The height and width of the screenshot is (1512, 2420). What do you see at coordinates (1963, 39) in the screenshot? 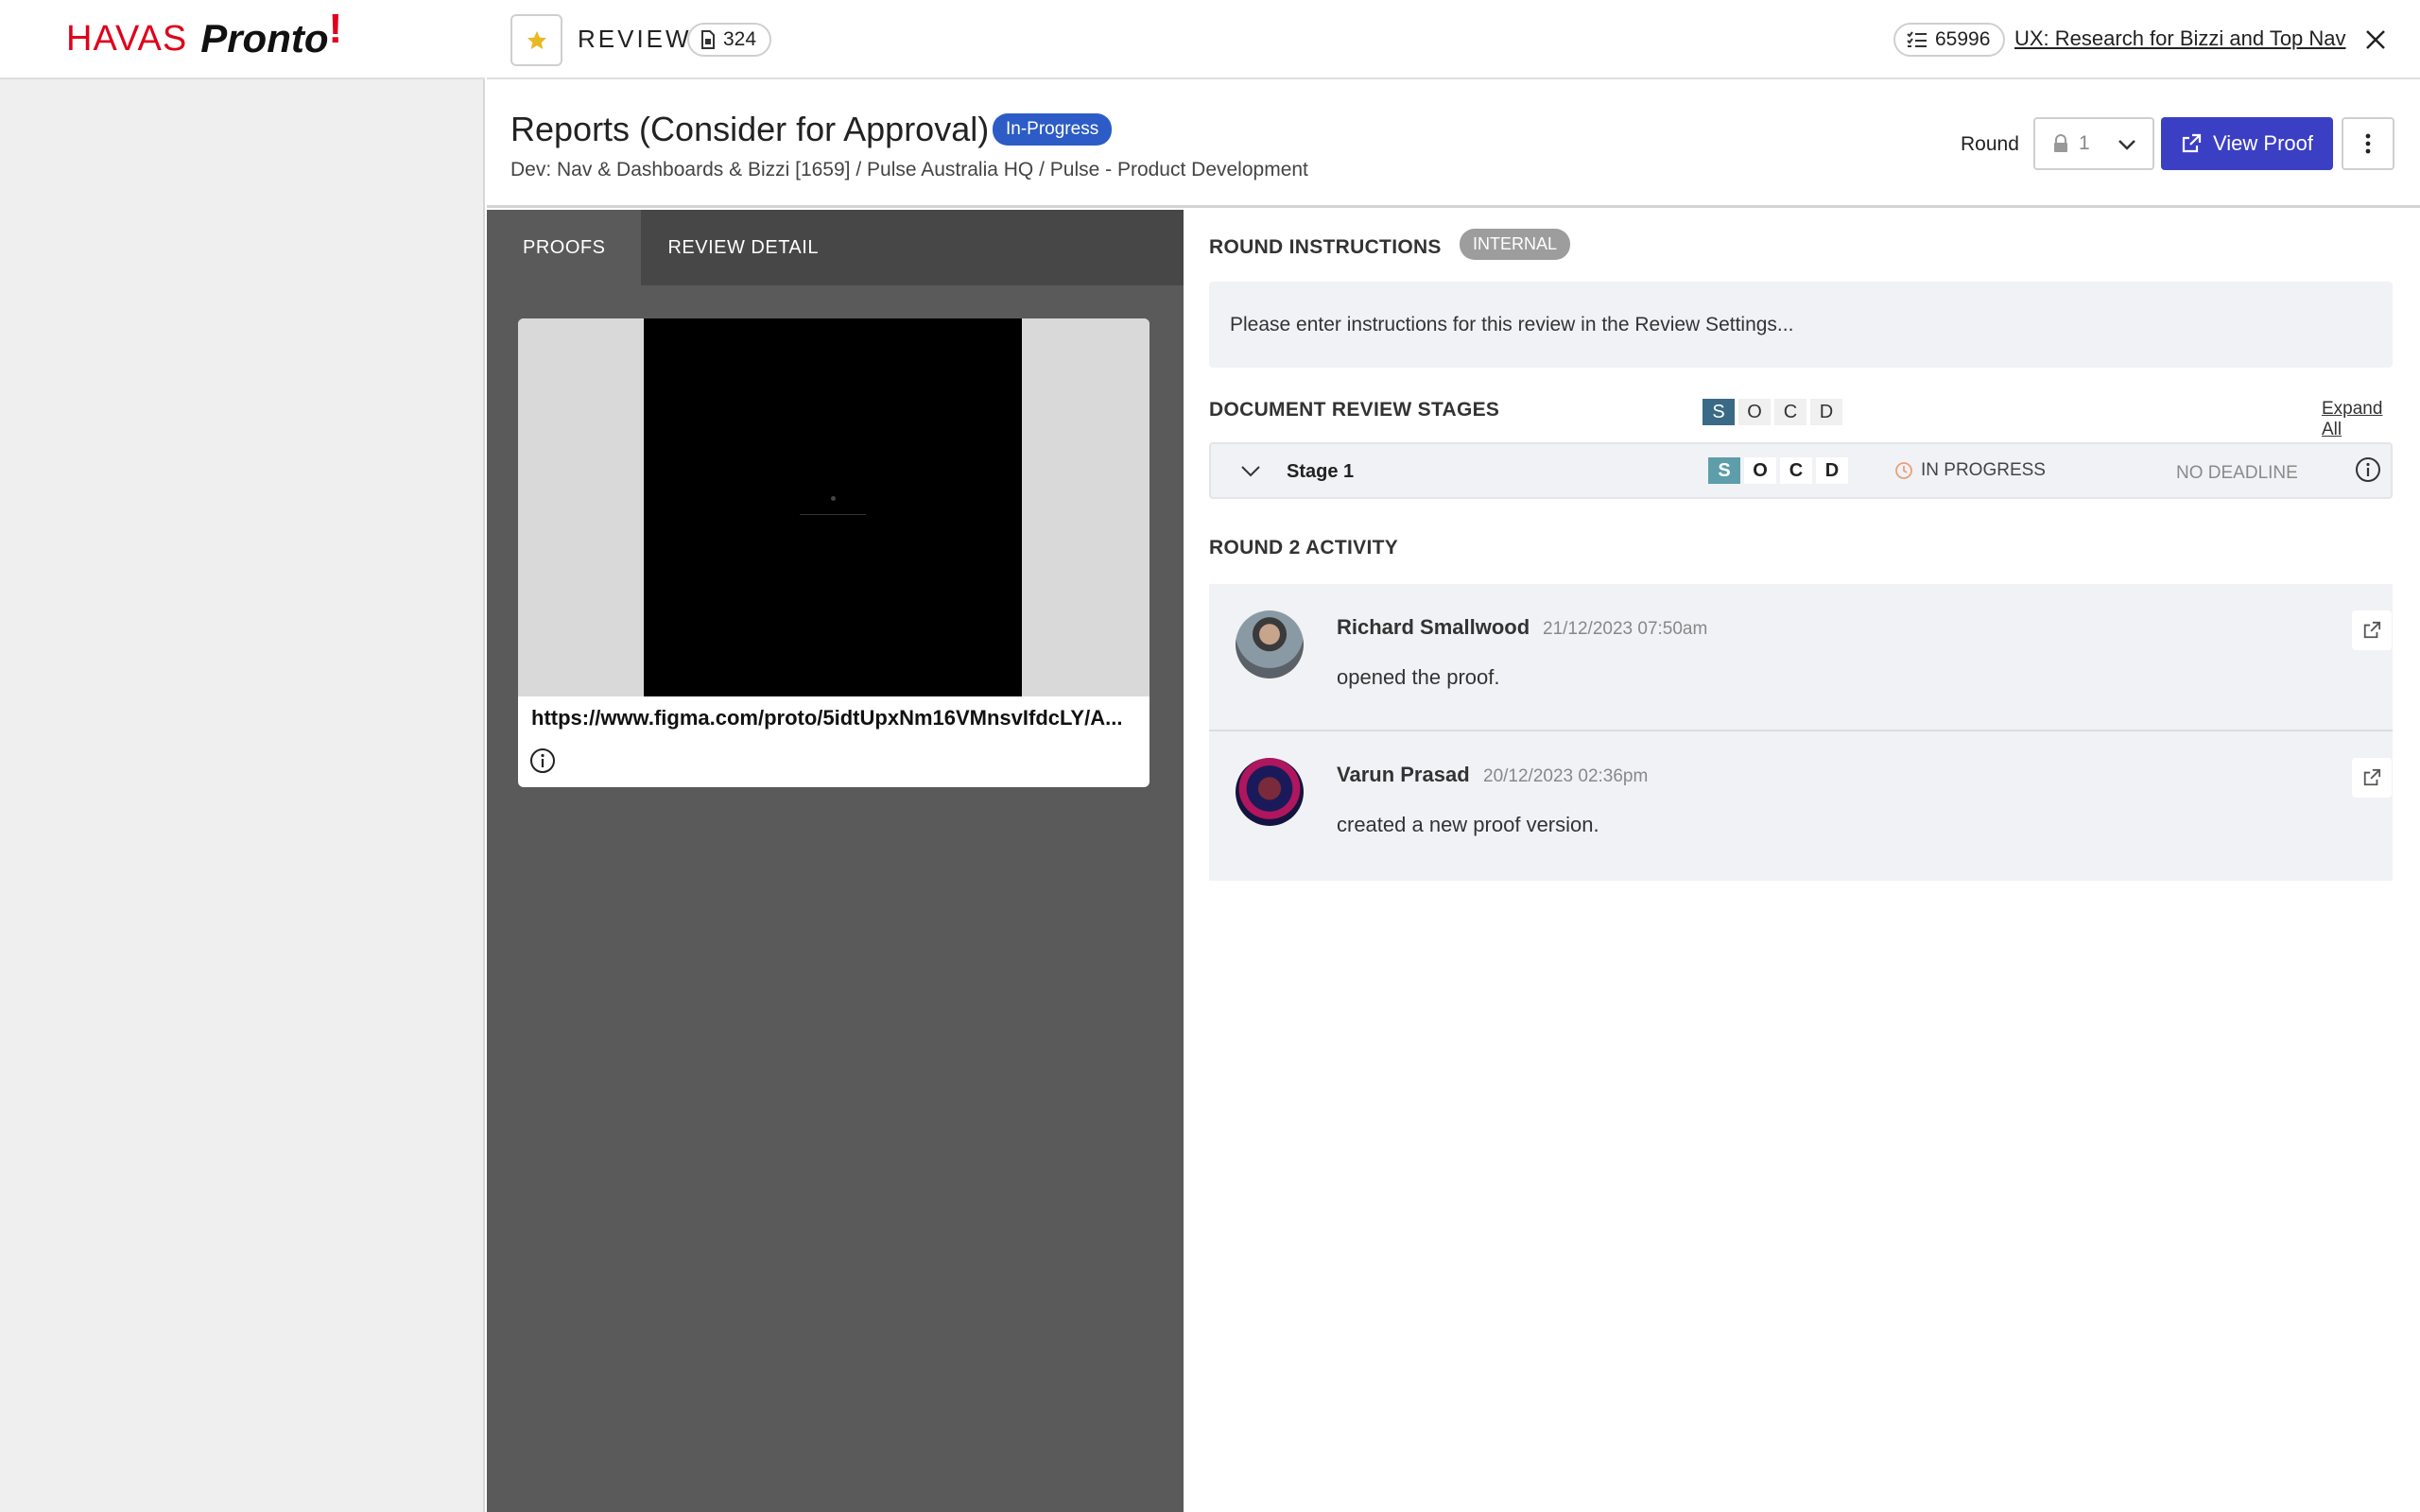
I see `task-count: 65996` at bounding box center [1963, 39].